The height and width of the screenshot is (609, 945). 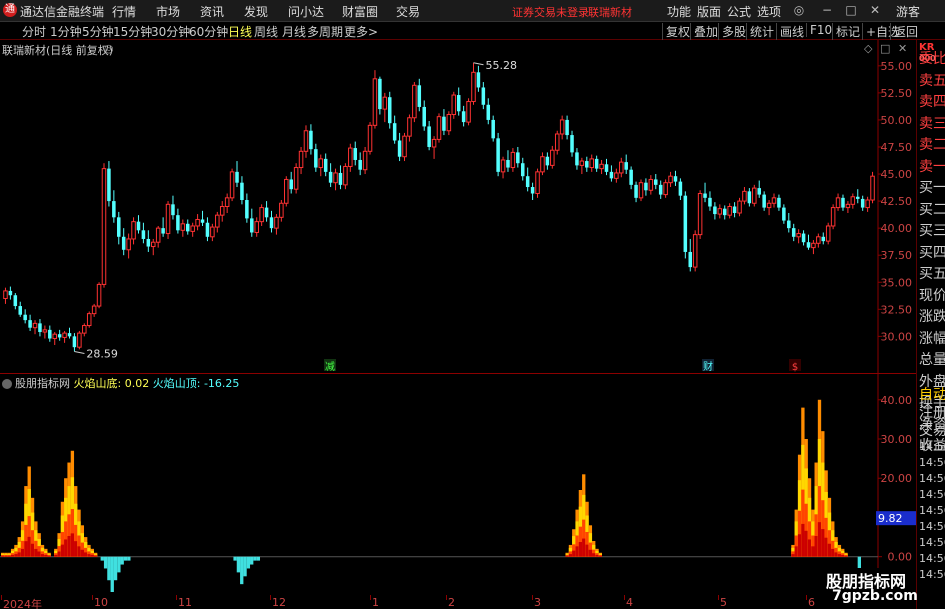 What do you see at coordinates (932, 295) in the screenshot?
I see `quote-field: 现价` at bounding box center [932, 295].